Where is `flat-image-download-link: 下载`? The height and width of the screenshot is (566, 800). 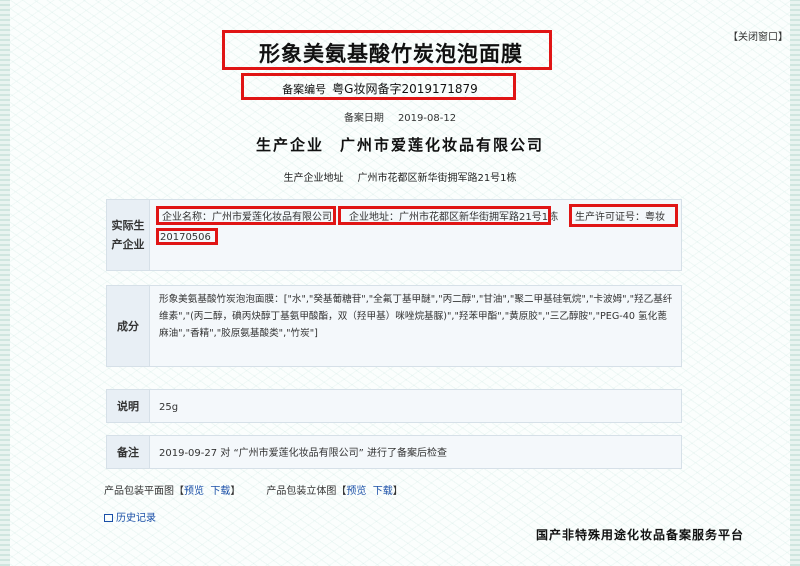 flat-image-download-link: 下载 is located at coordinates (220, 491).